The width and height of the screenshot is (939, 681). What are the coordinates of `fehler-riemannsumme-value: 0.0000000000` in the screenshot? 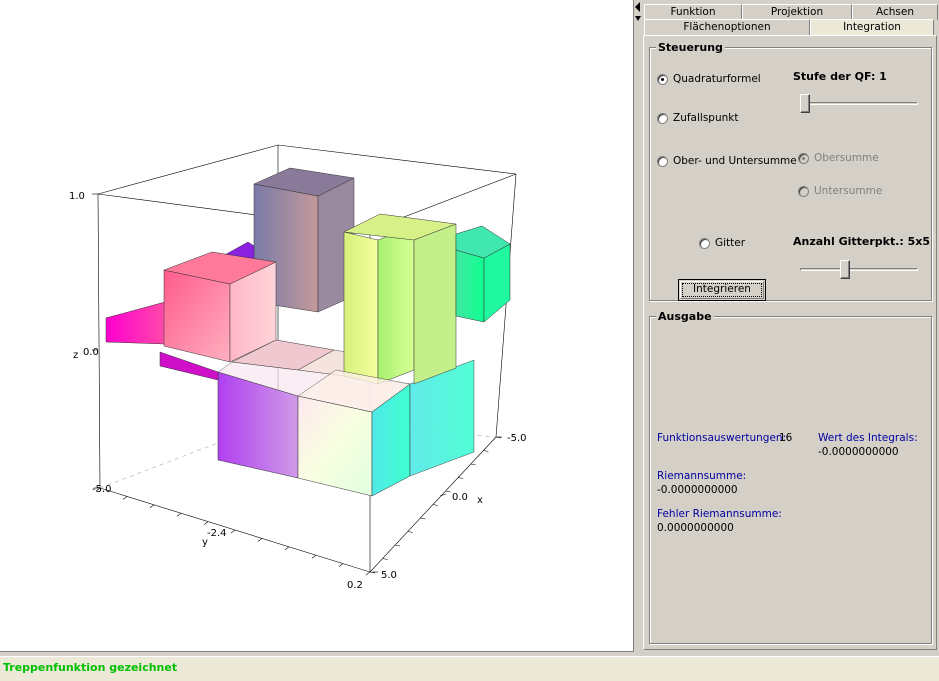 It's located at (695, 528).